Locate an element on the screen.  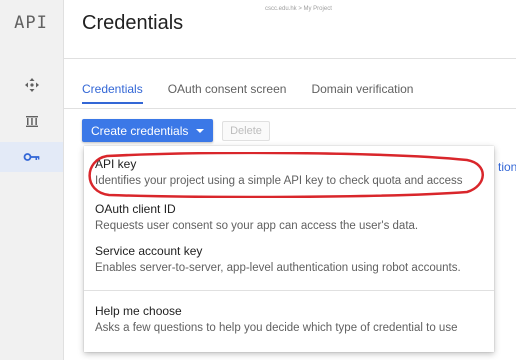
menu-item-title: API key is located at coordinates (116, 164).